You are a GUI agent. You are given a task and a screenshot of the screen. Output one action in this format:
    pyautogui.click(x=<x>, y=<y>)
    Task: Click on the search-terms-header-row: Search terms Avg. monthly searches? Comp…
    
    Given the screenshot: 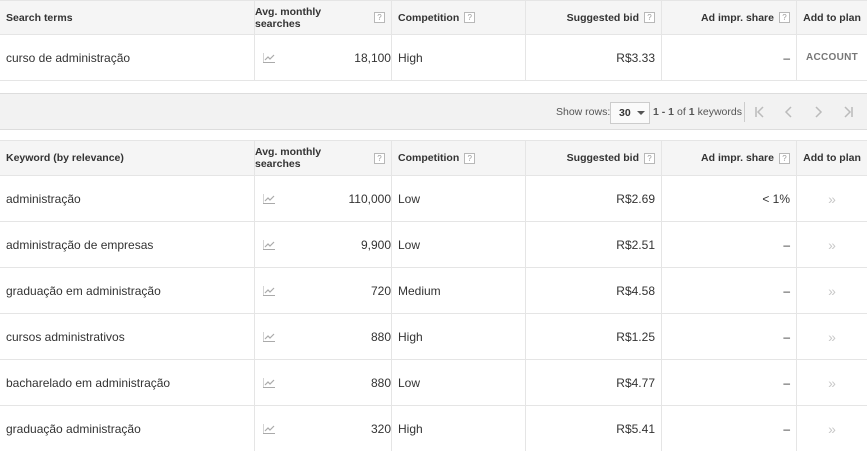 What is the action you would take?
    pyautogui.click(x=433, y=17)
    